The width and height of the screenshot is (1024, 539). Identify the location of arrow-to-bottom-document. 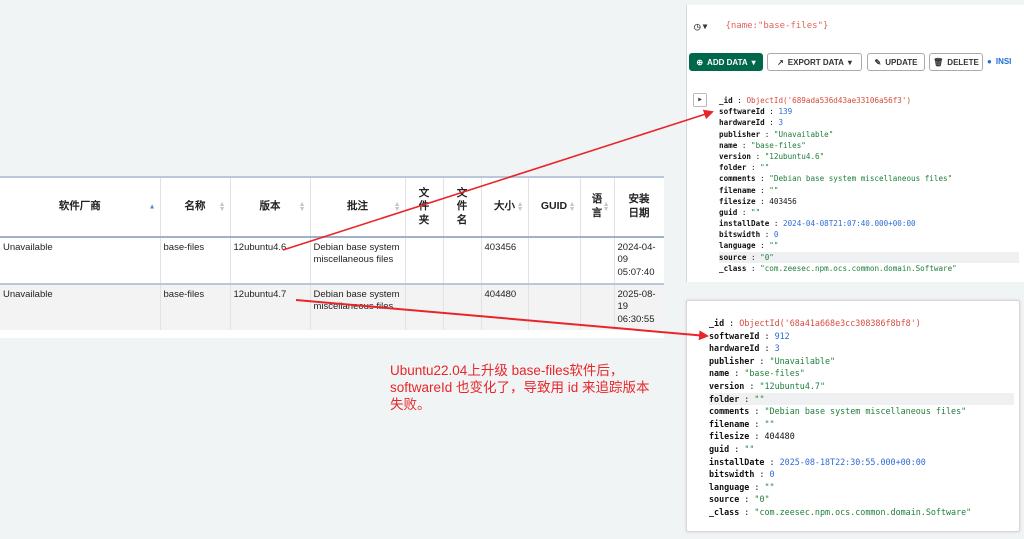
(502, 320).